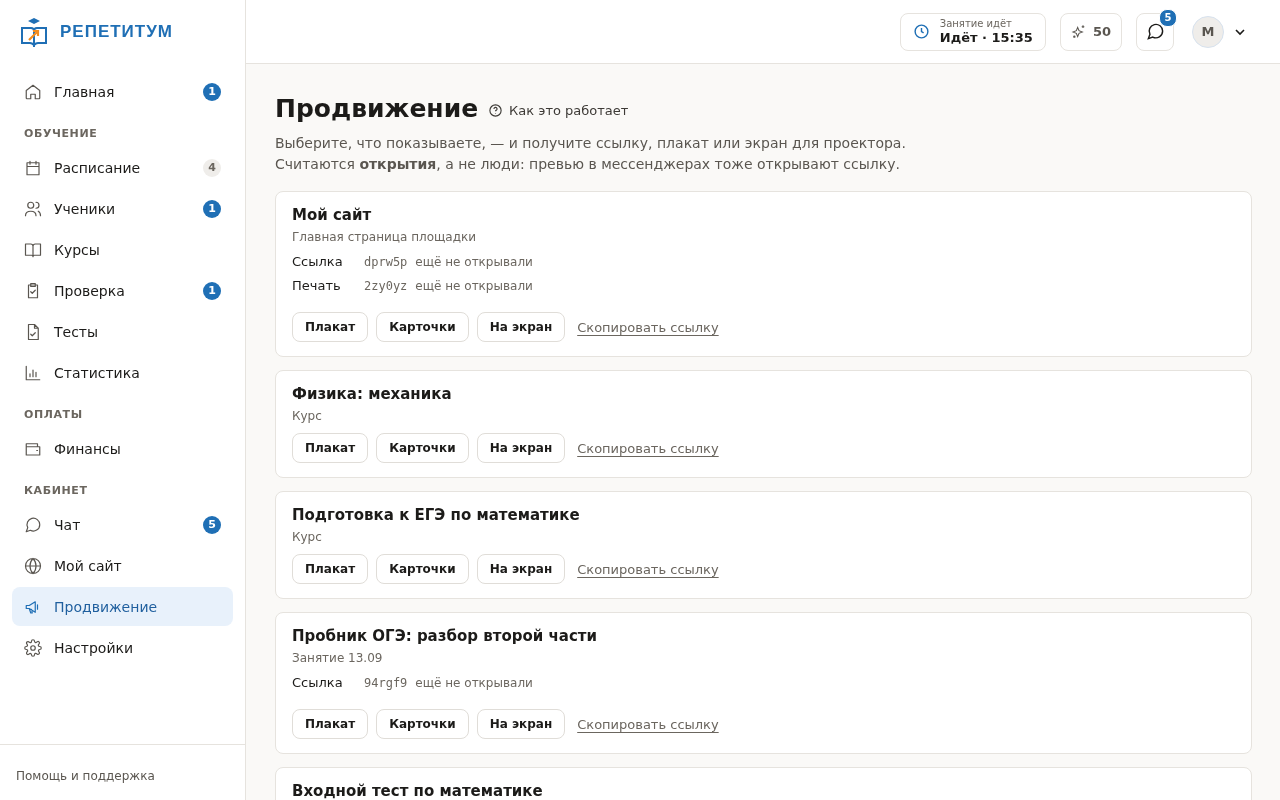  I want to click on help-icon, so click(496, 110).